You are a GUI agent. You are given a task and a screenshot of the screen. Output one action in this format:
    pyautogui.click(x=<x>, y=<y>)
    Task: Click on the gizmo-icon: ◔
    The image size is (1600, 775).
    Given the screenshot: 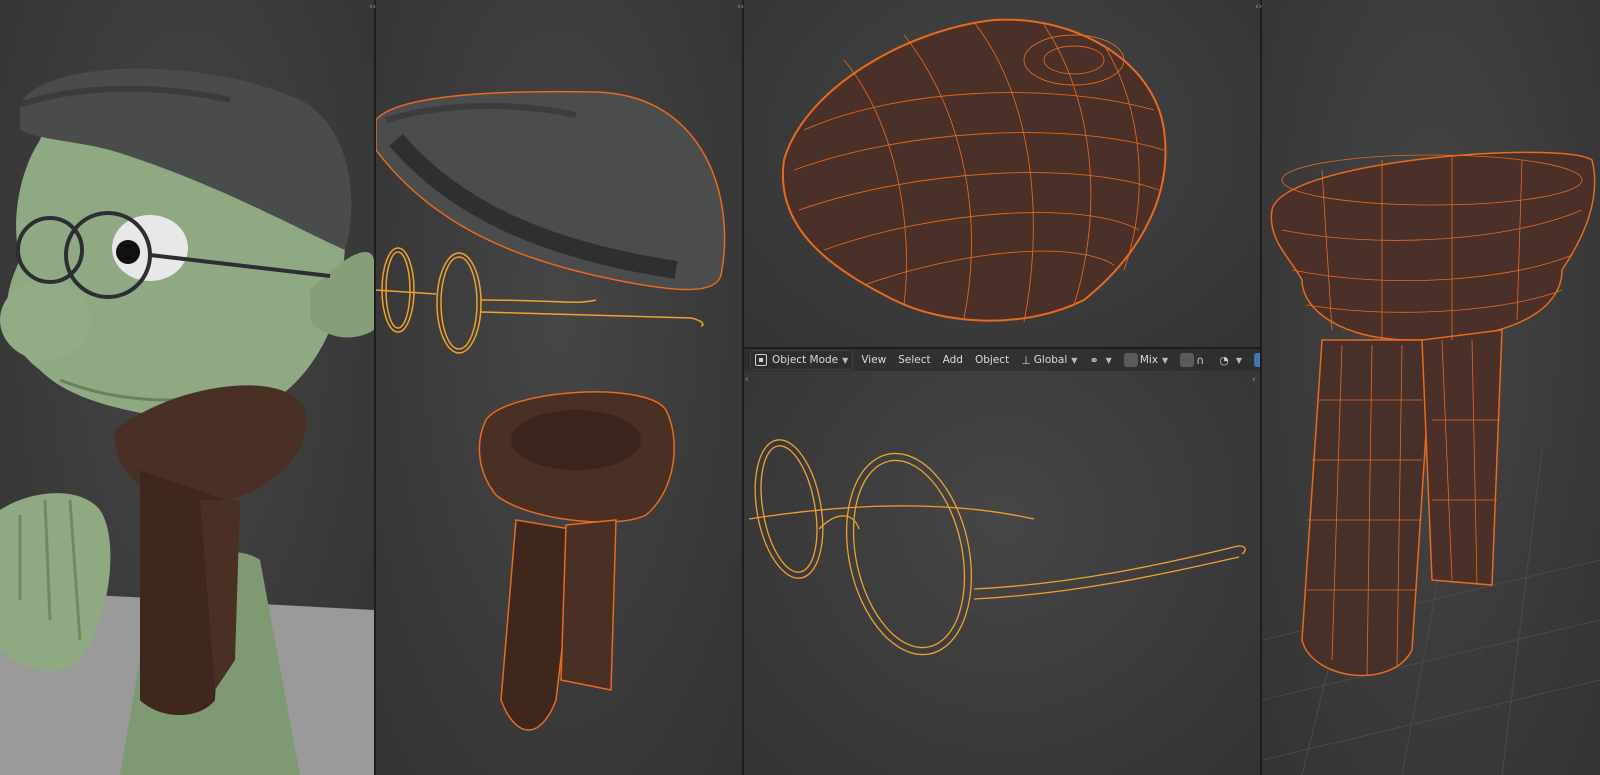 What is the action you would take?
    pyautogui.click(x=1224, y=360)
    